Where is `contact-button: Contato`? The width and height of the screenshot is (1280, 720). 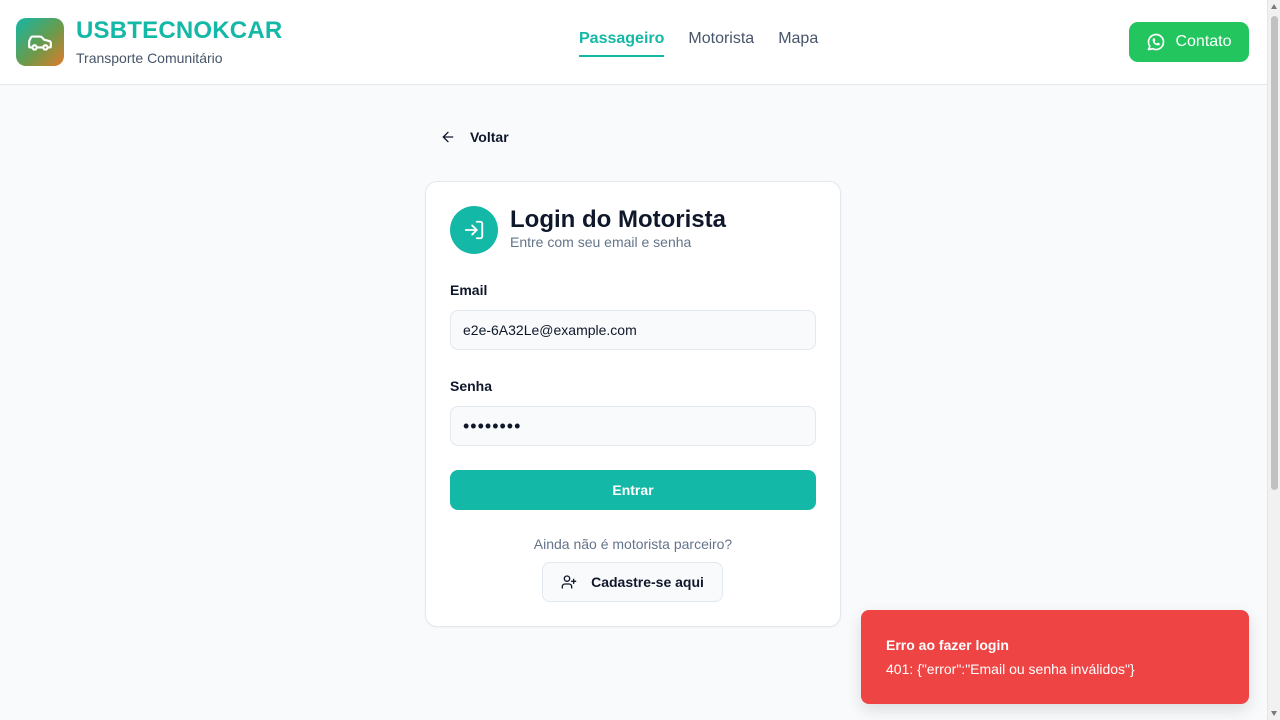 contact-button: Contato is located at coordinates (1189, 42).